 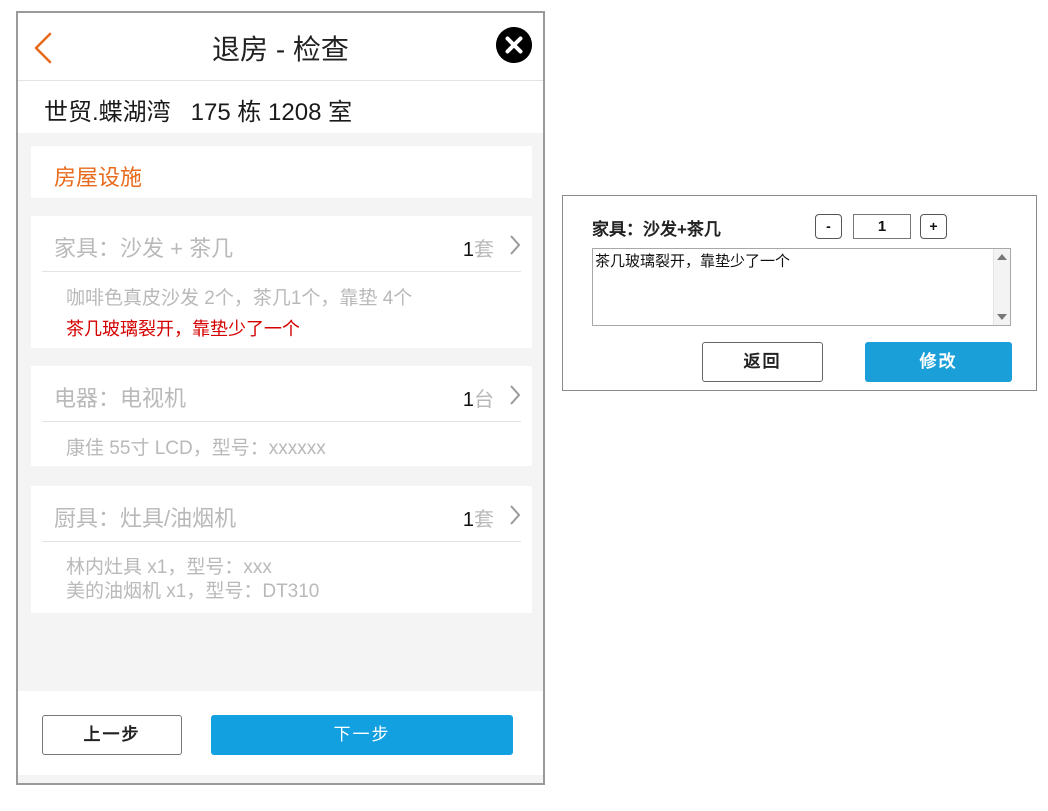 I want to click on section-title: 房屋设施, so click(x=98, y=177).